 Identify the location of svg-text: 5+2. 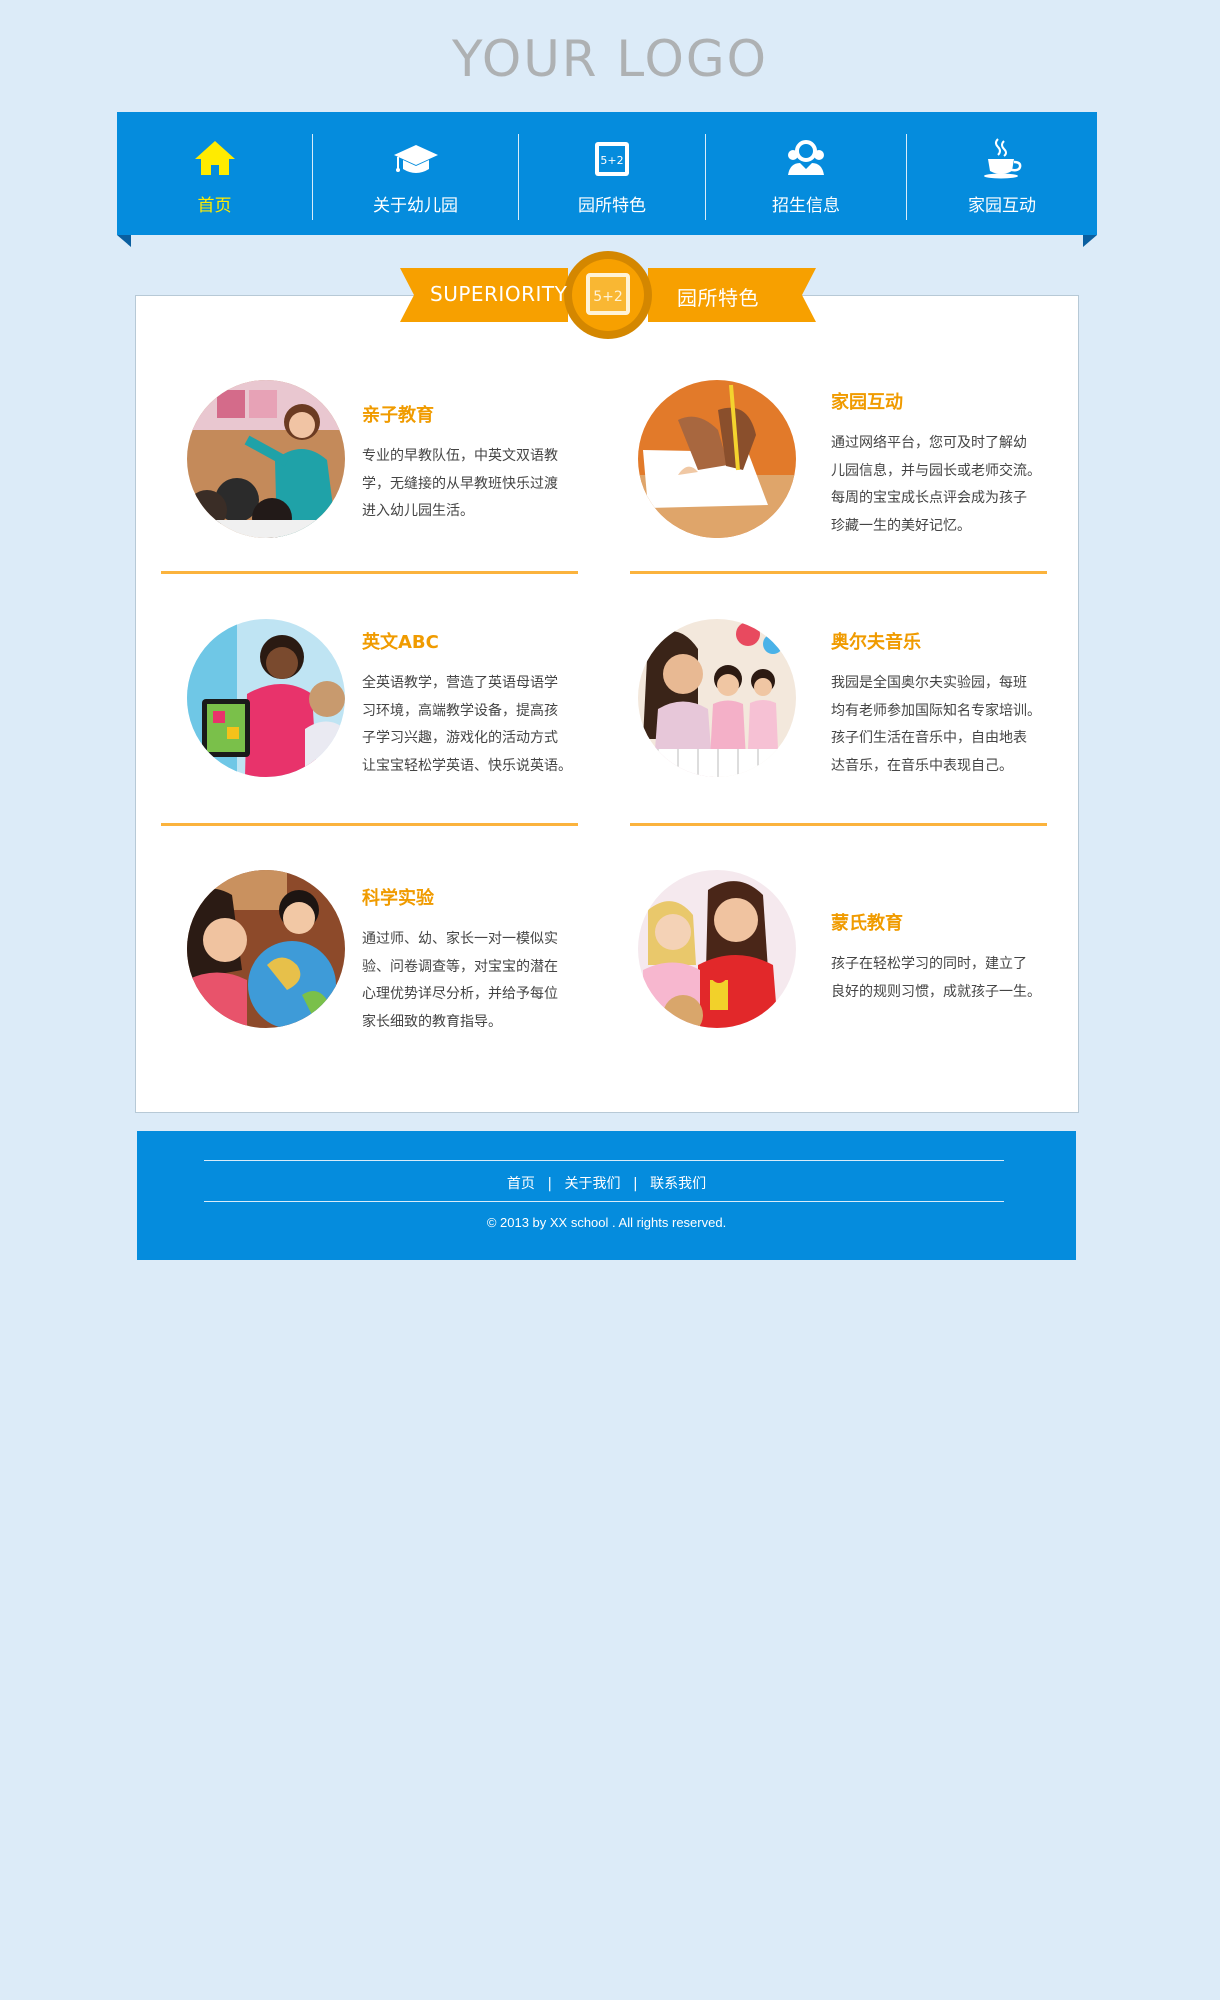
(611, 160).